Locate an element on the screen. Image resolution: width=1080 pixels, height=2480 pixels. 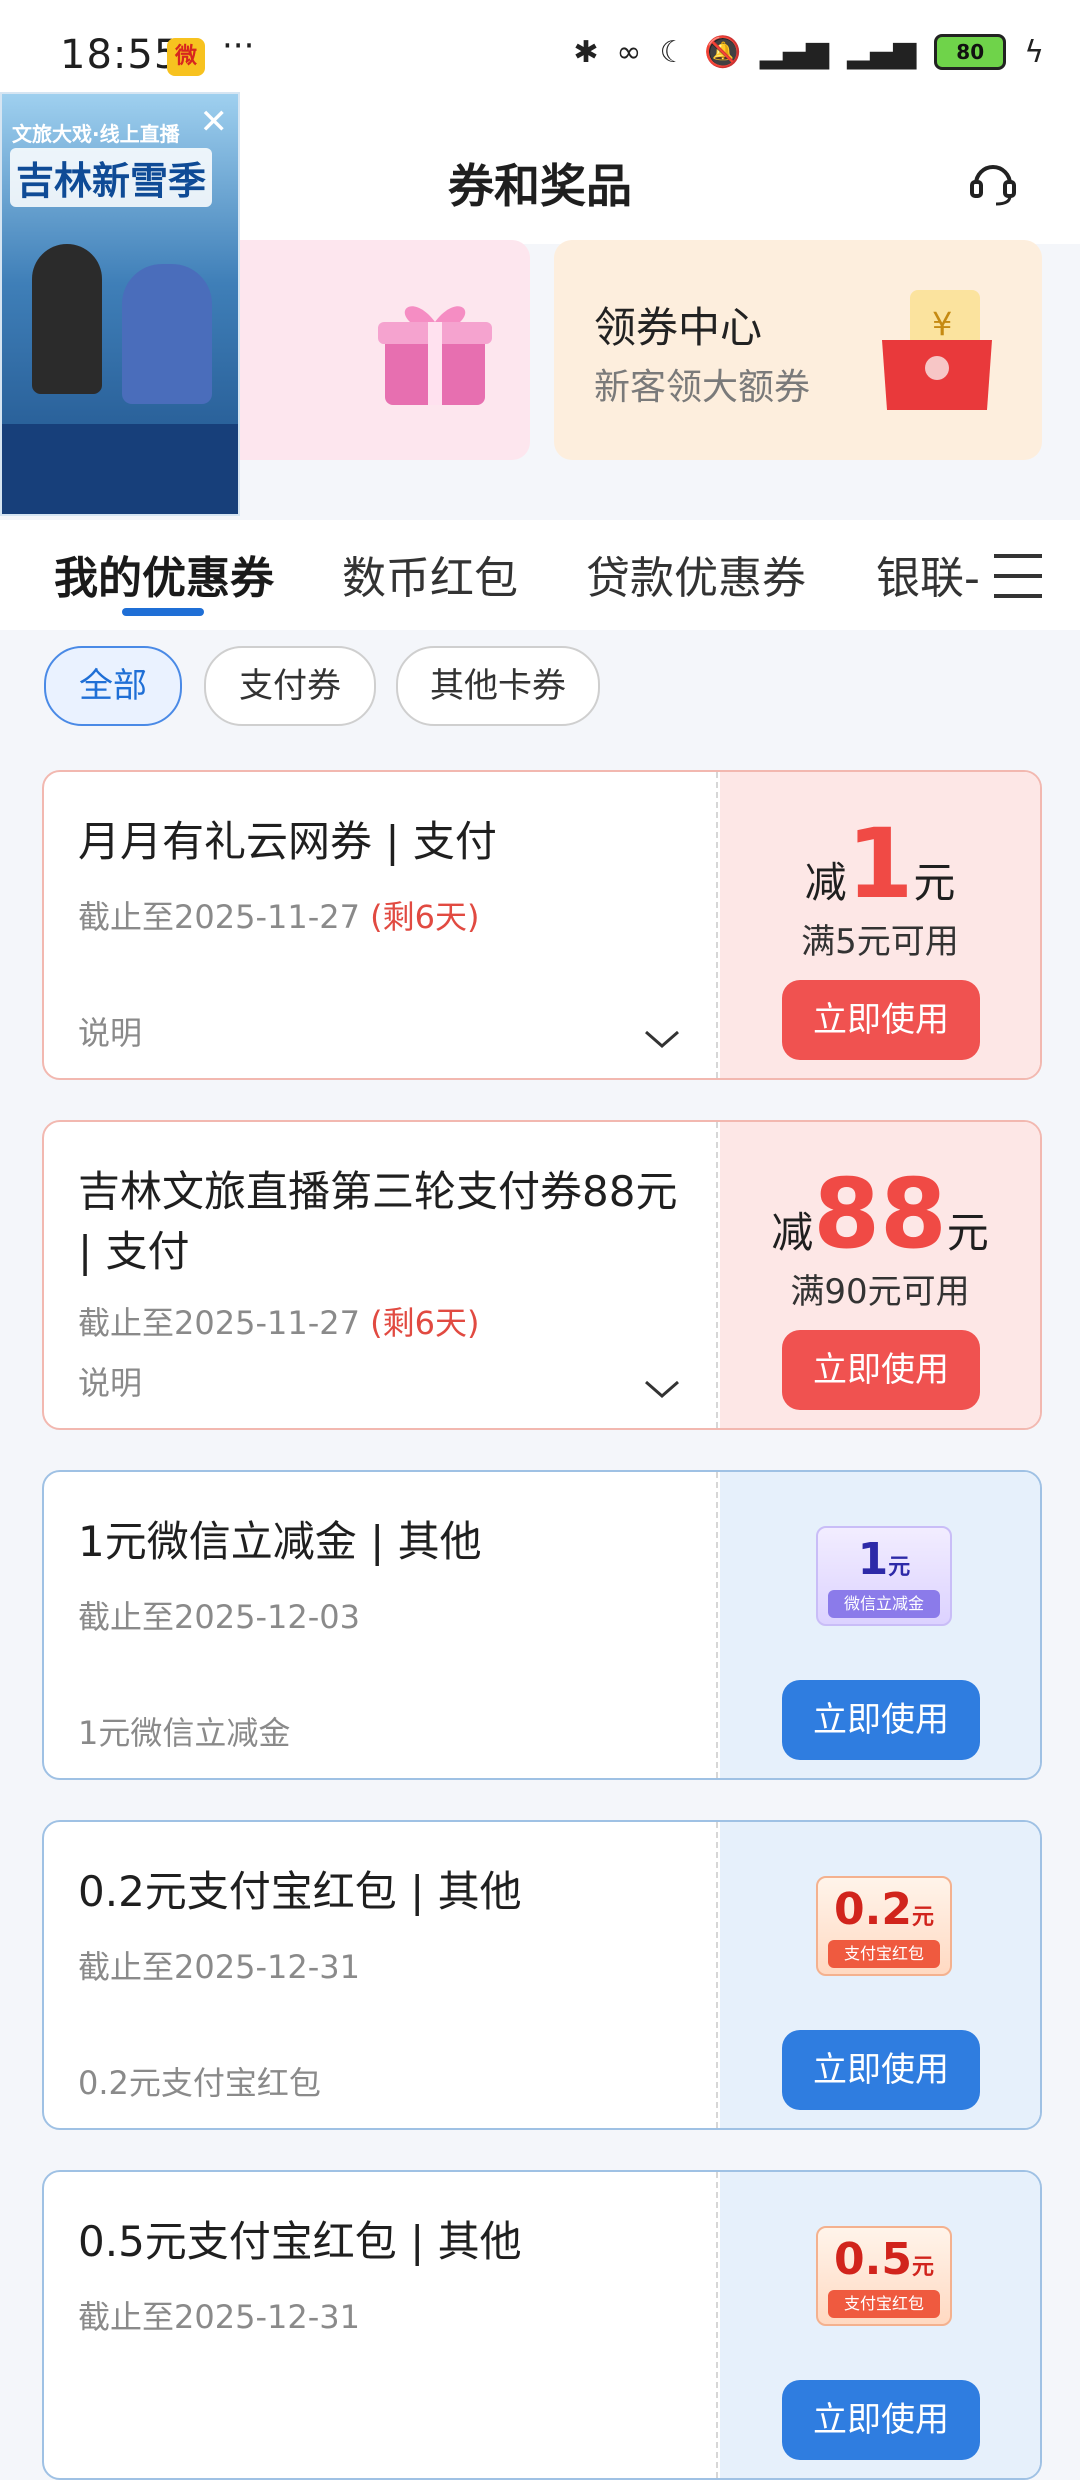
ad-guest-image is located at coordinates (167, 334).